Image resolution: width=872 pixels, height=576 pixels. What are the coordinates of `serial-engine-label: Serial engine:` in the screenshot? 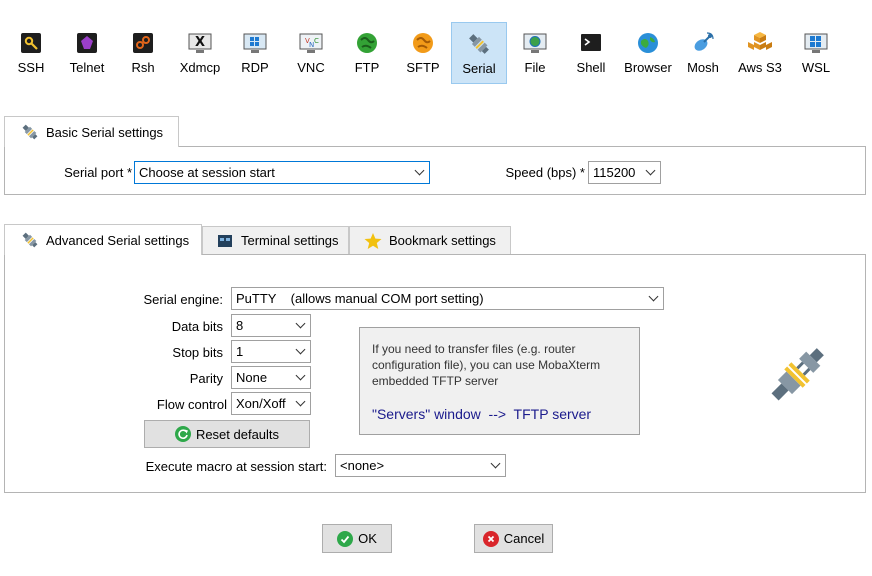 It's located at (183, 299).